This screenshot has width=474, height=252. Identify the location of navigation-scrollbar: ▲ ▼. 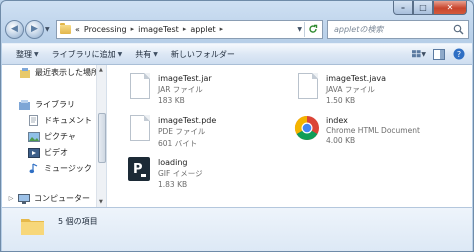
(101, 136).